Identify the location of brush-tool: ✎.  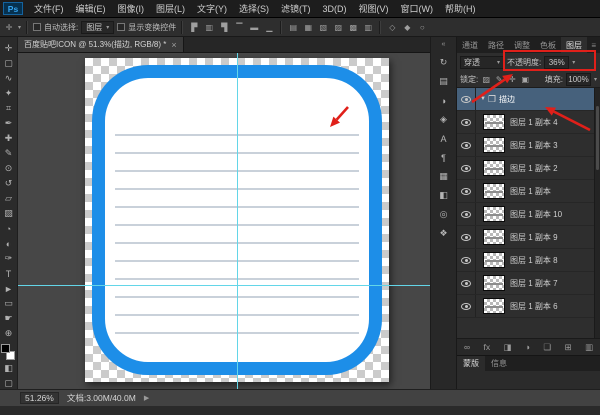
(9, 153).